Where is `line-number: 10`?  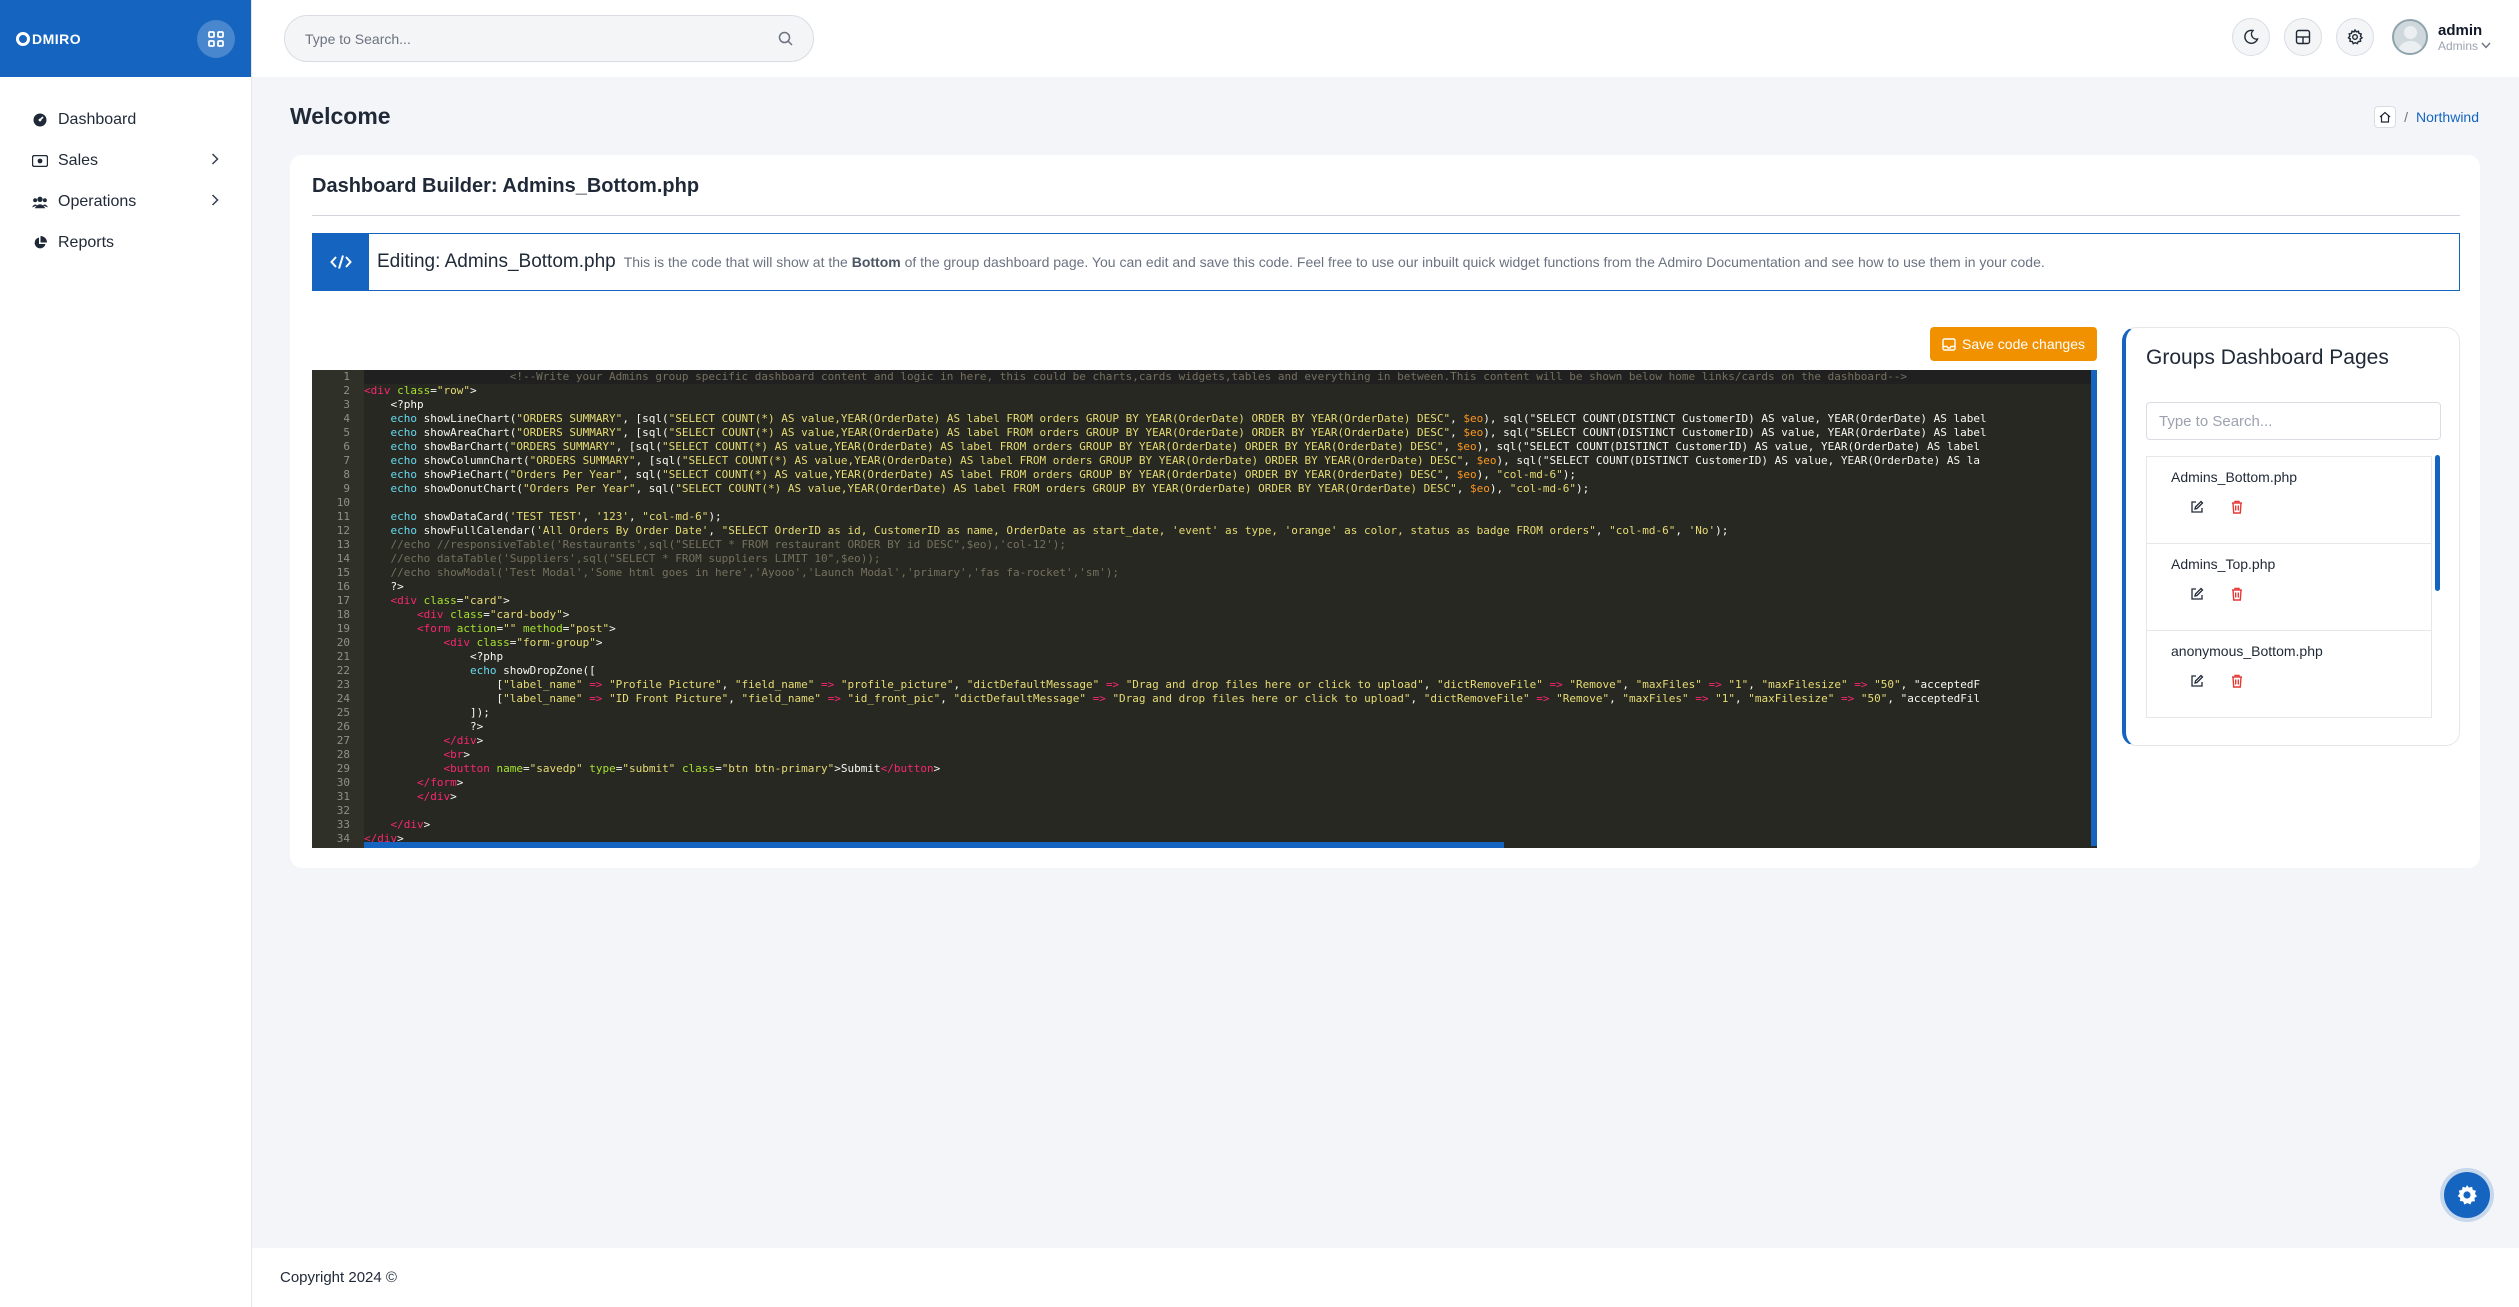
line-number: 10 is located at coordinates (343, 502).